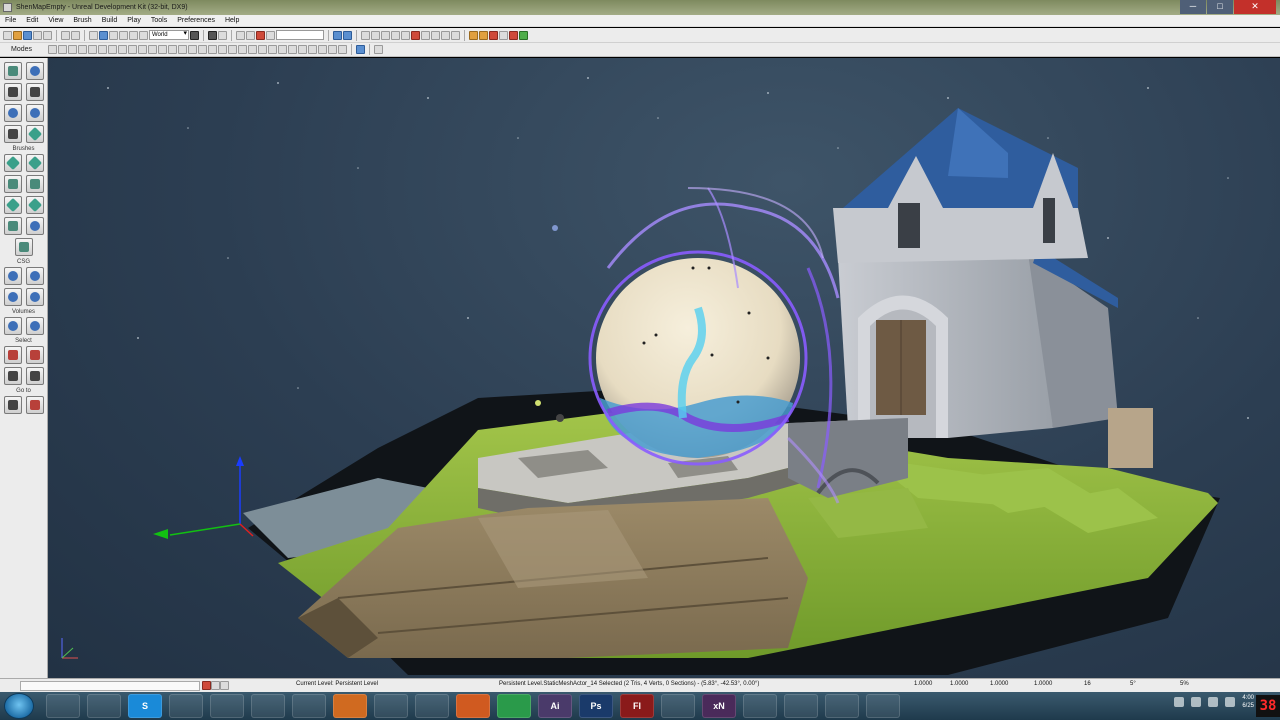  Describe the element at coordinates (62, 49) in the screenshot. I see `viewmode-icon` at that location.